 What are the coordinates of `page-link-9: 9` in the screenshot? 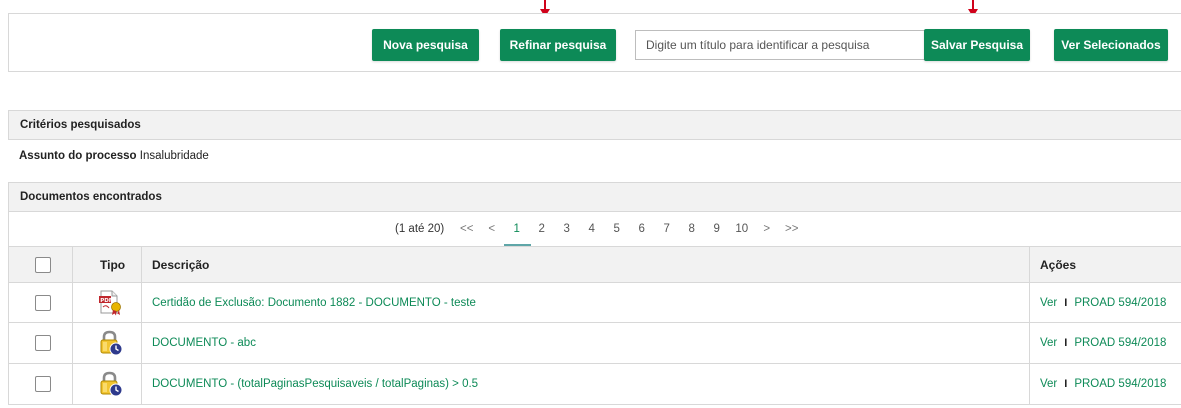 It's located at (716, 229).